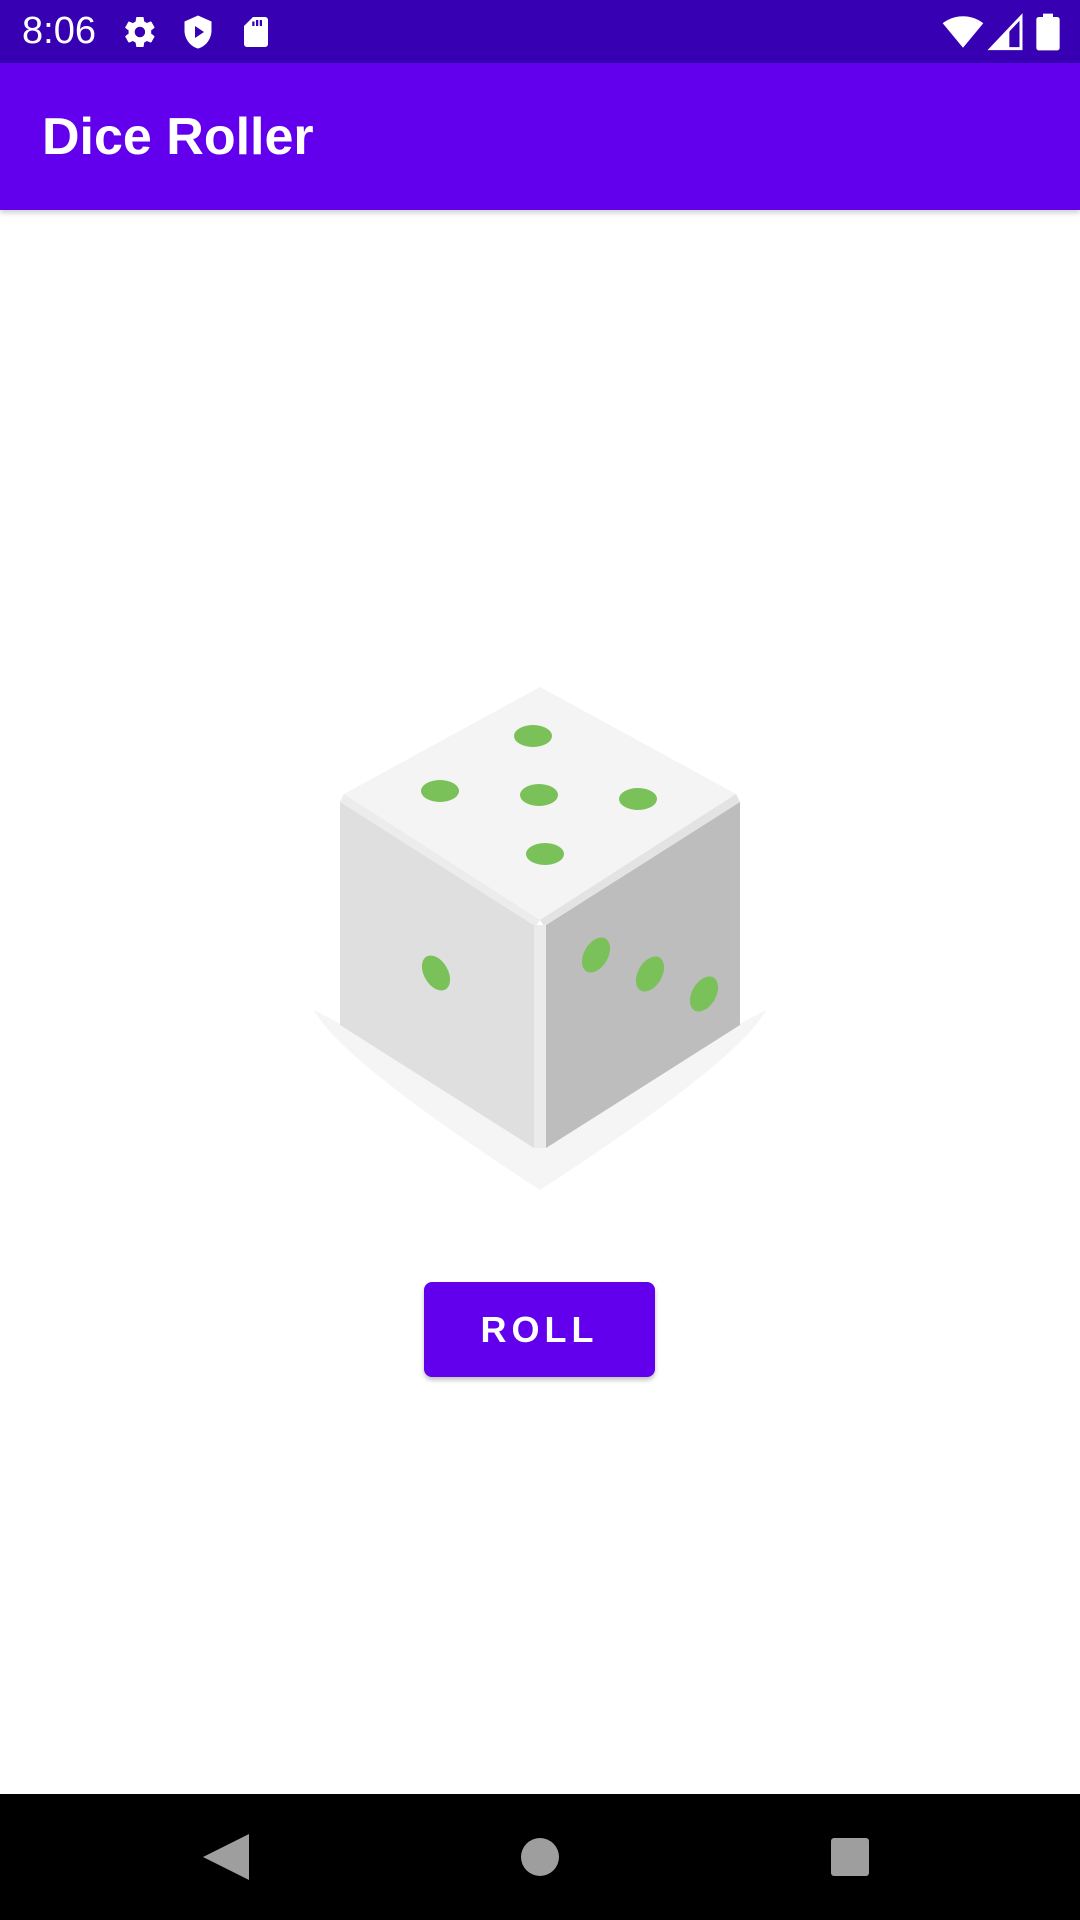  I want to click on back-icon, so click(226, 1857).